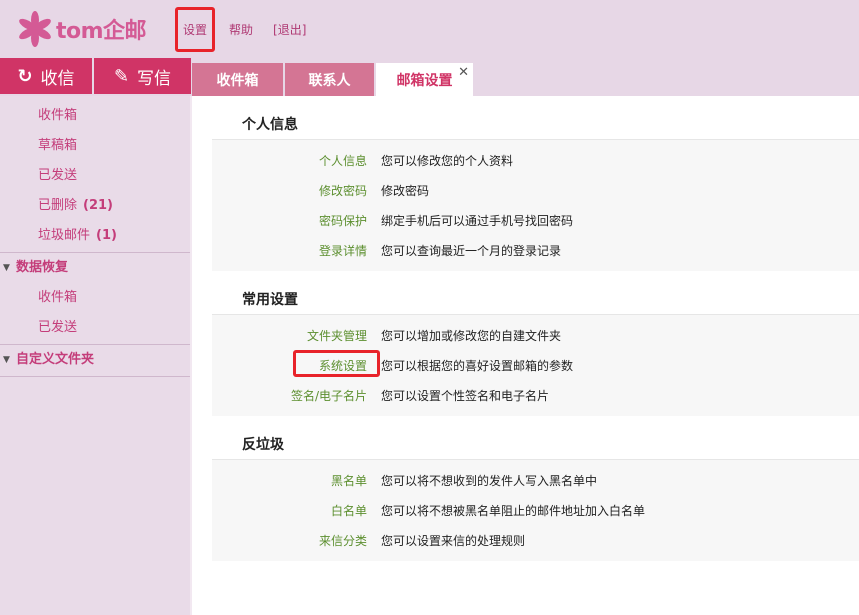 The image size is (859, 615). What do you see at coordinates (329, 79) in the screenshot?
I see `tab-contacts: 联系人` at bounding box center [329, 79].